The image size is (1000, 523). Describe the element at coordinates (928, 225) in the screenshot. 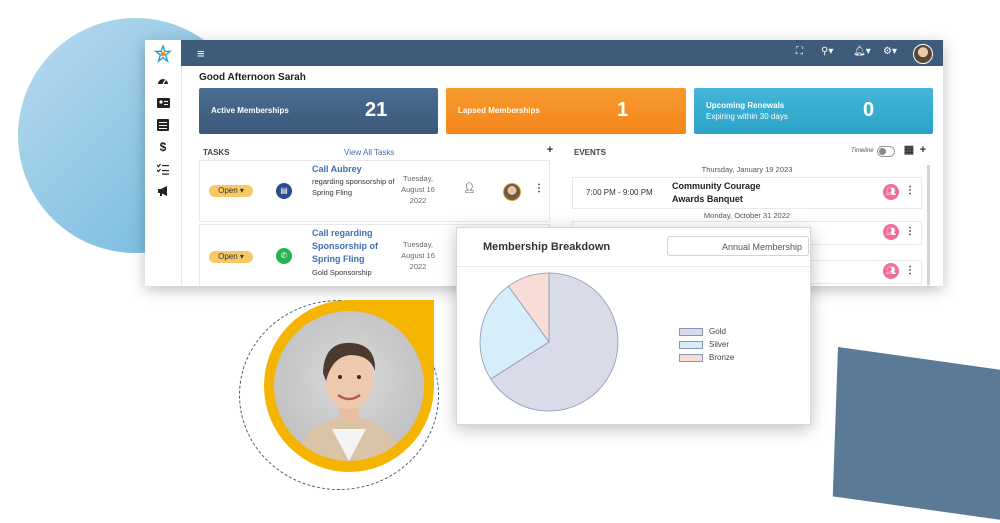

I see `events-scrollbar` at that location.